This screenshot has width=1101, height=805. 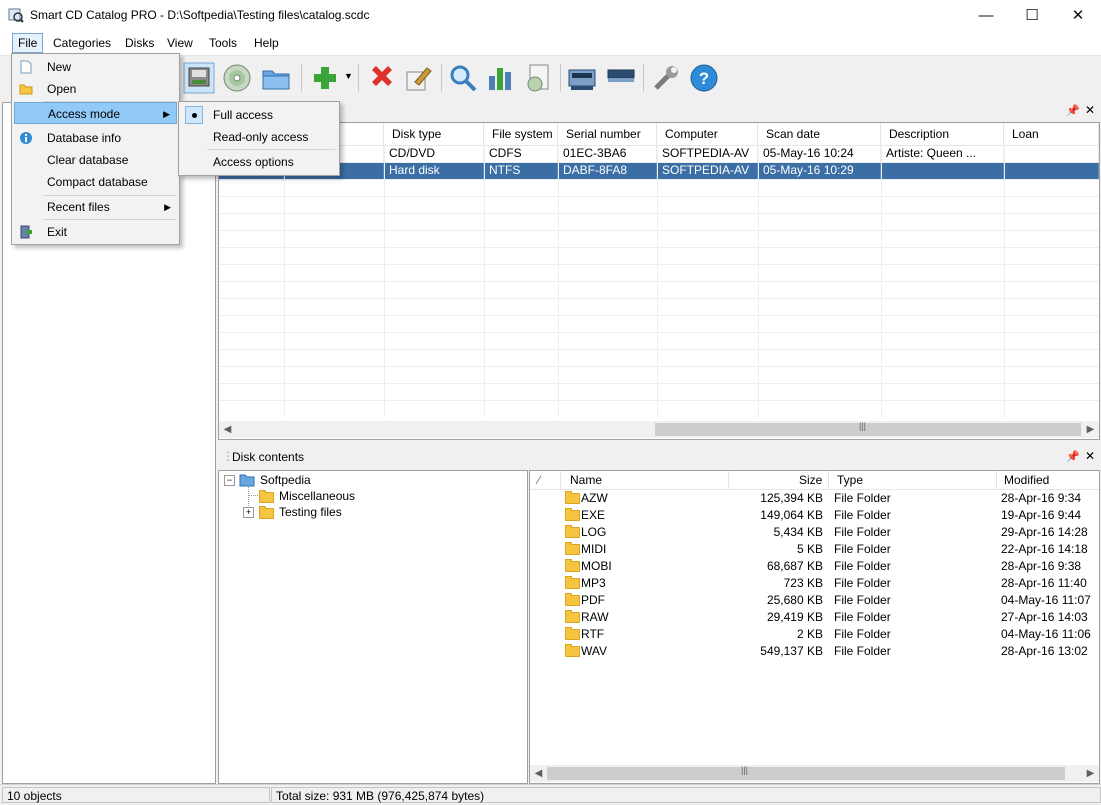 I want to click on file-modified: 28-Apr-16 13:02, so click(x=1044, y=651).